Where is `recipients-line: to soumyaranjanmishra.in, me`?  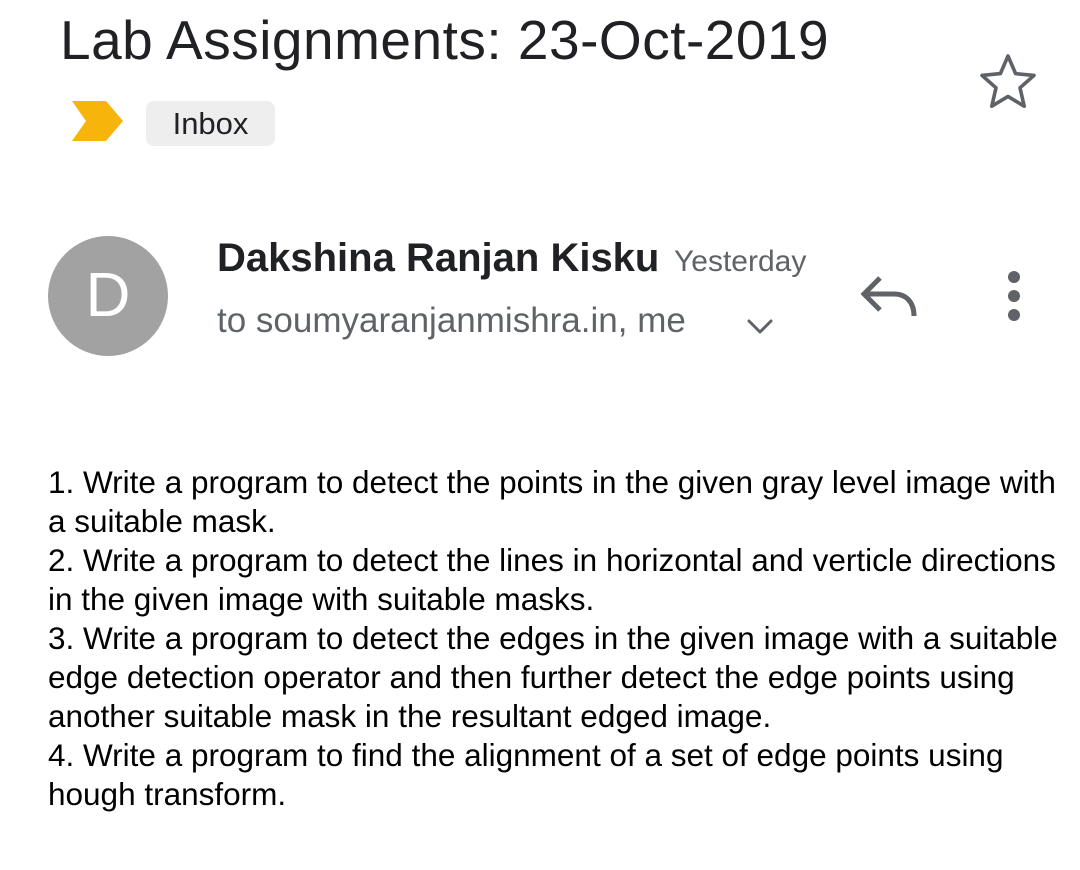
recipients-line: to soumyaranjanmishra.in, me is located at coordinates (451, 321).